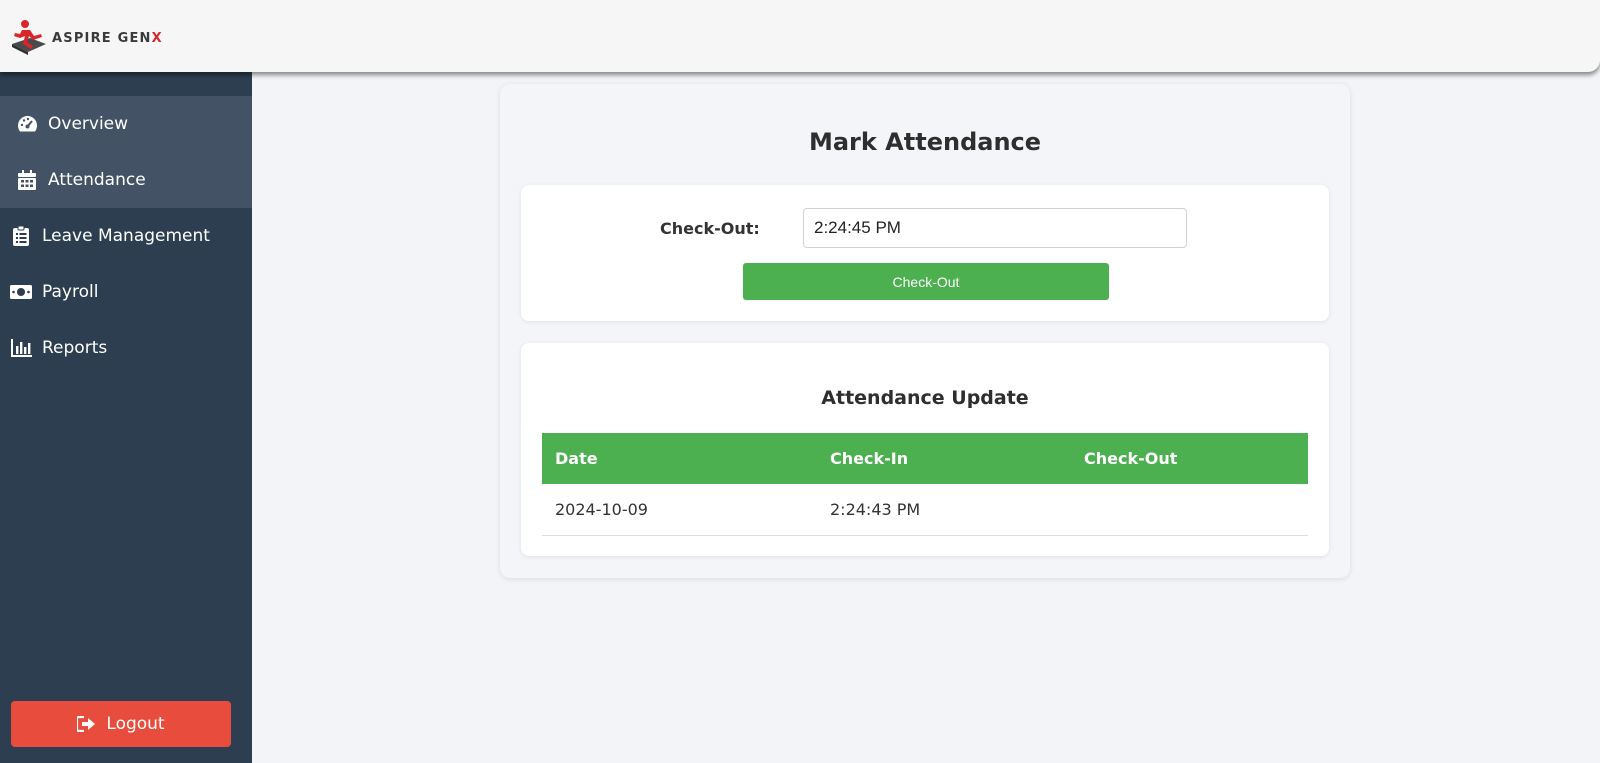 This screenshot has width=1600, height=763. Describe the element at coordinates (800, 36) in the screenshot. I see `top-header: ASPIRE GENX` at that location.